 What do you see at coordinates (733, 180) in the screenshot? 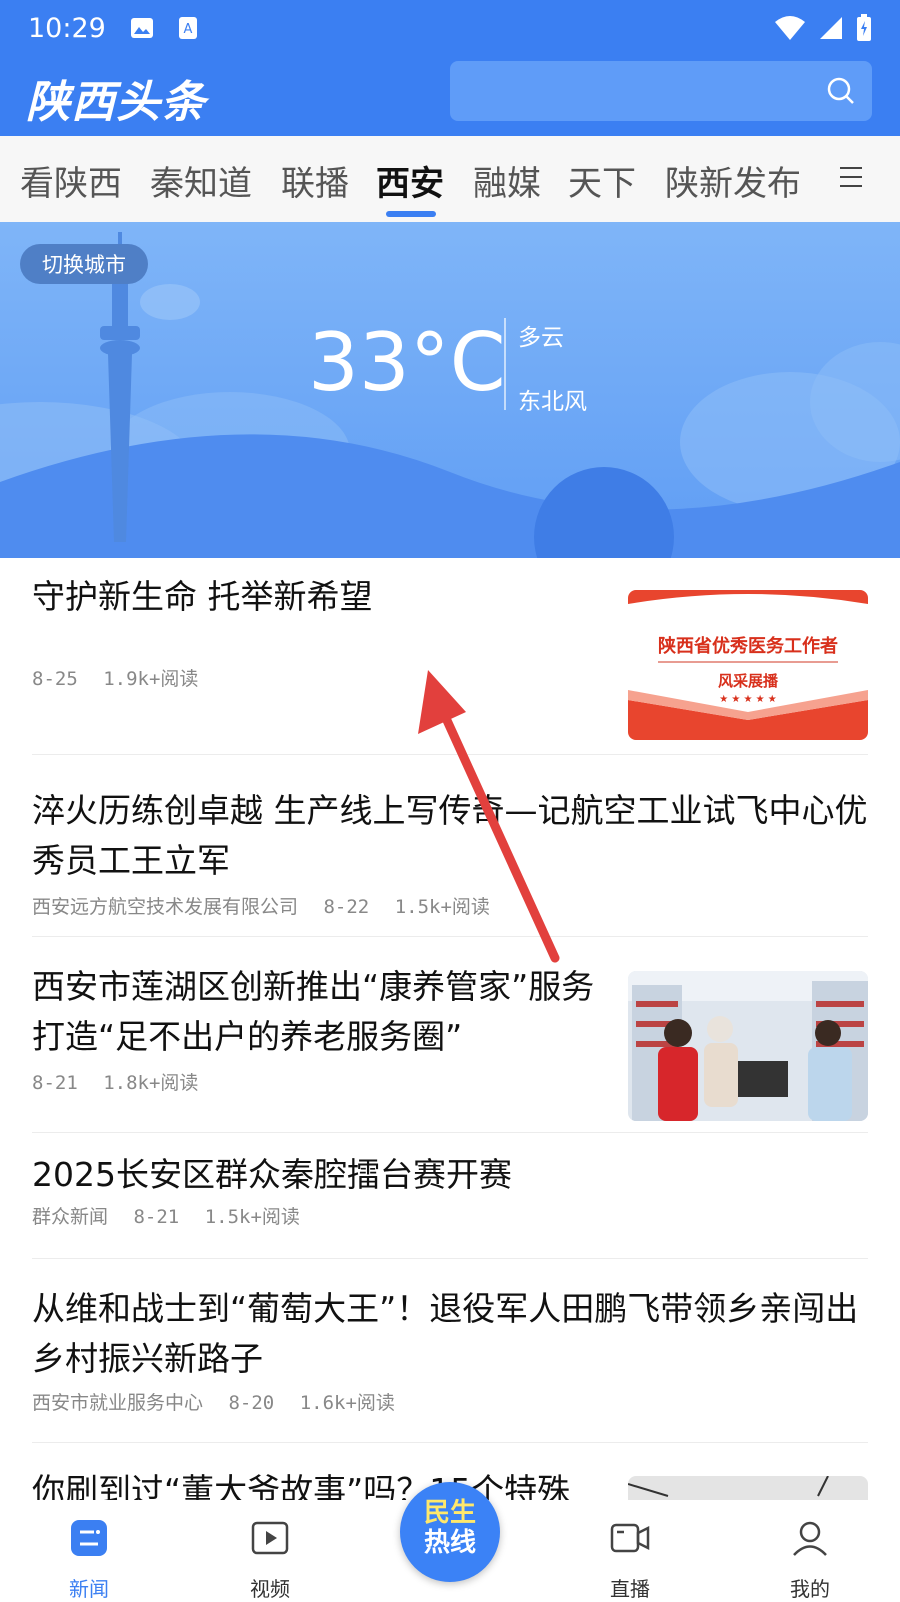
I see `tab-shaanxin-fabu: 陕新发布` at bounding box center [733, 180].